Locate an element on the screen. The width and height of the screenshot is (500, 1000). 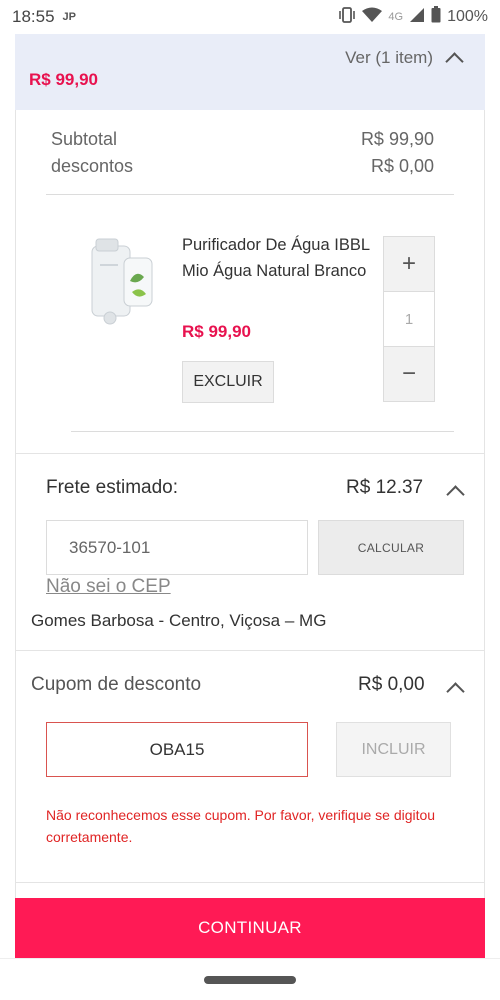
discount-label: descontos is located at coordinates (92, 166).